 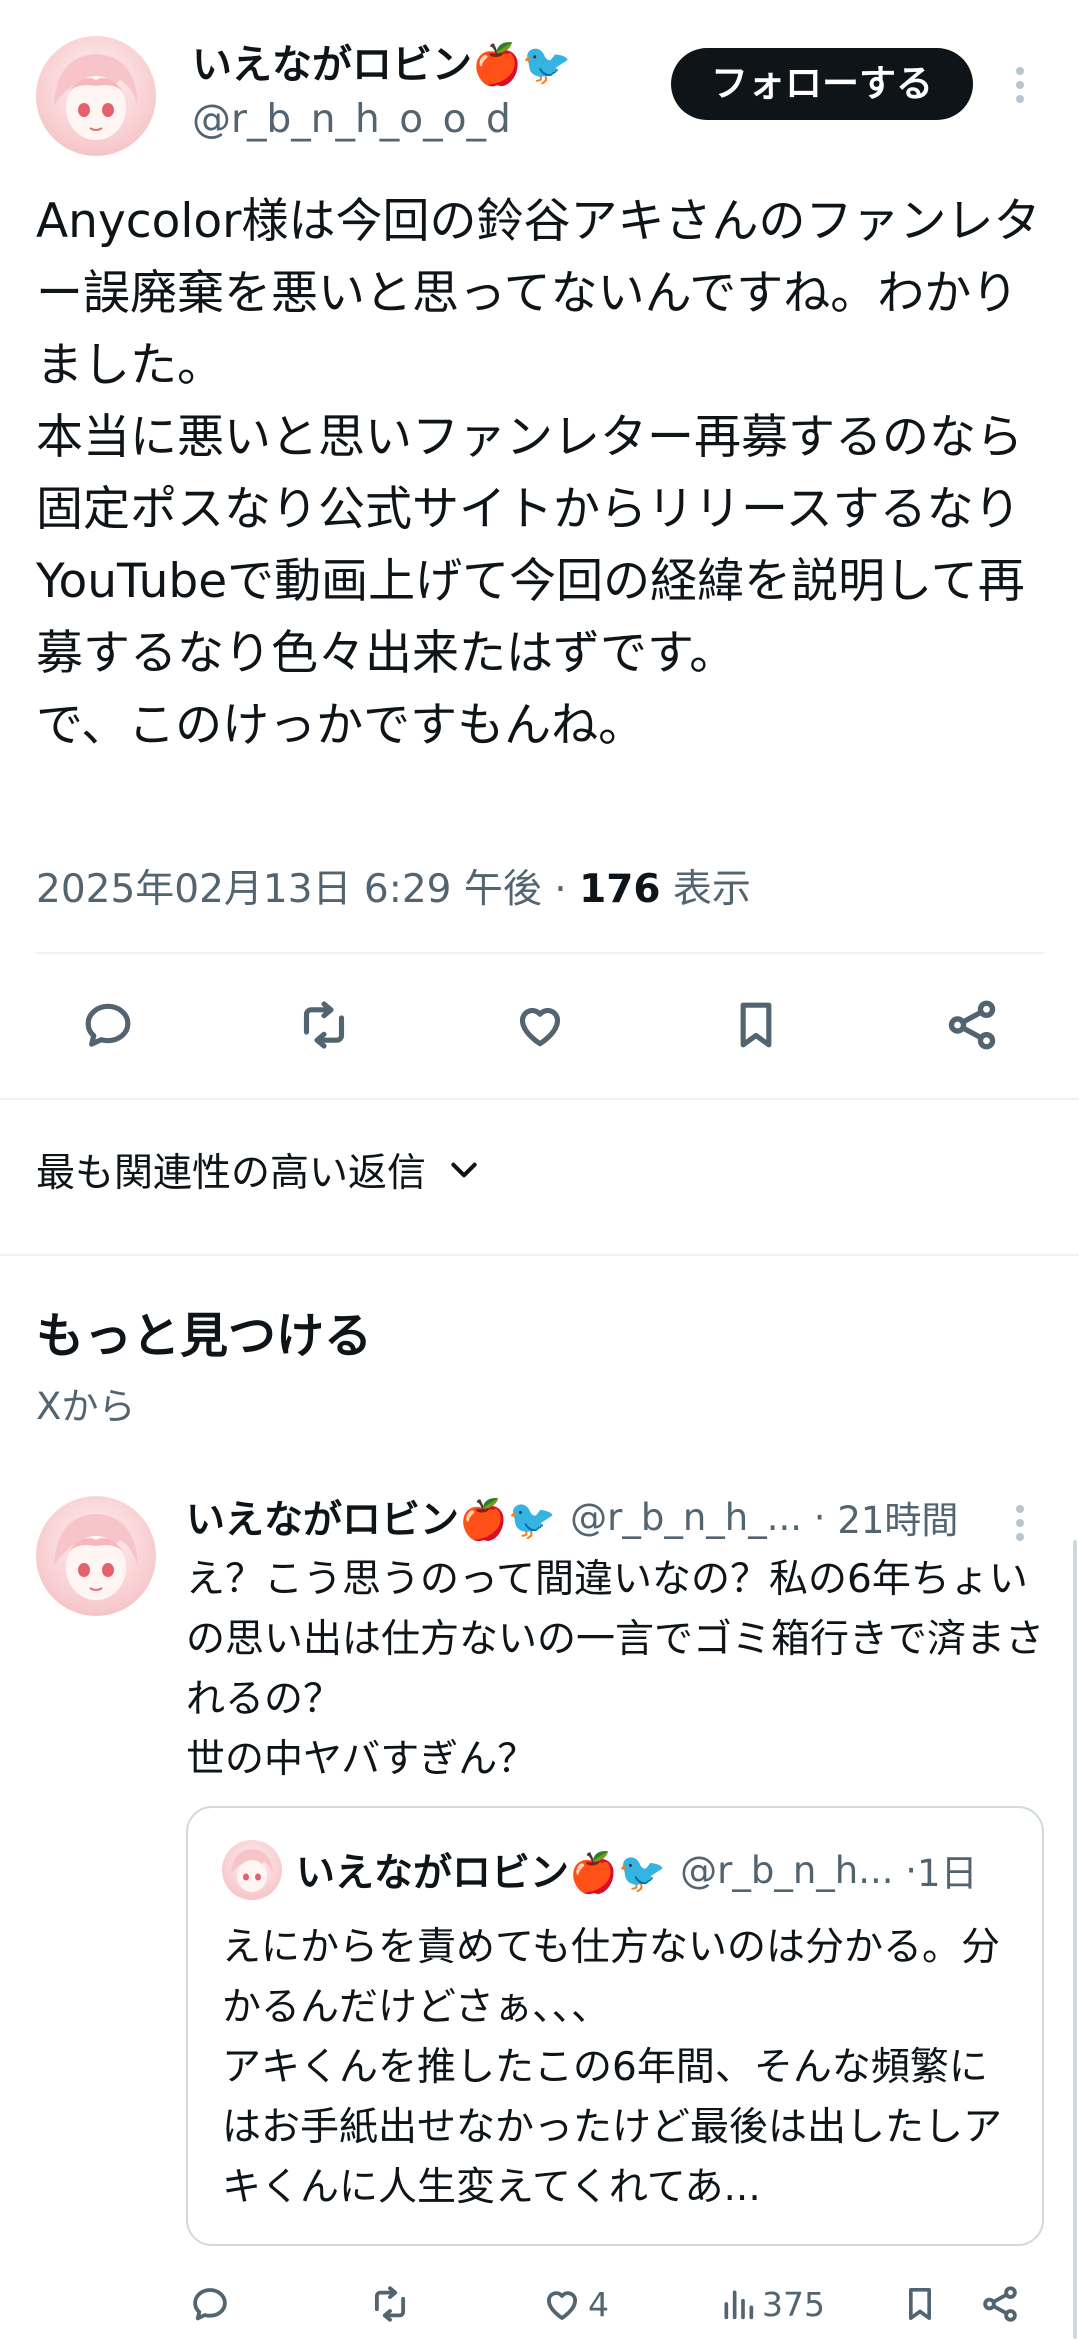 I want to click on discover-subtitle: Xから, so click(x=86, y=1406).